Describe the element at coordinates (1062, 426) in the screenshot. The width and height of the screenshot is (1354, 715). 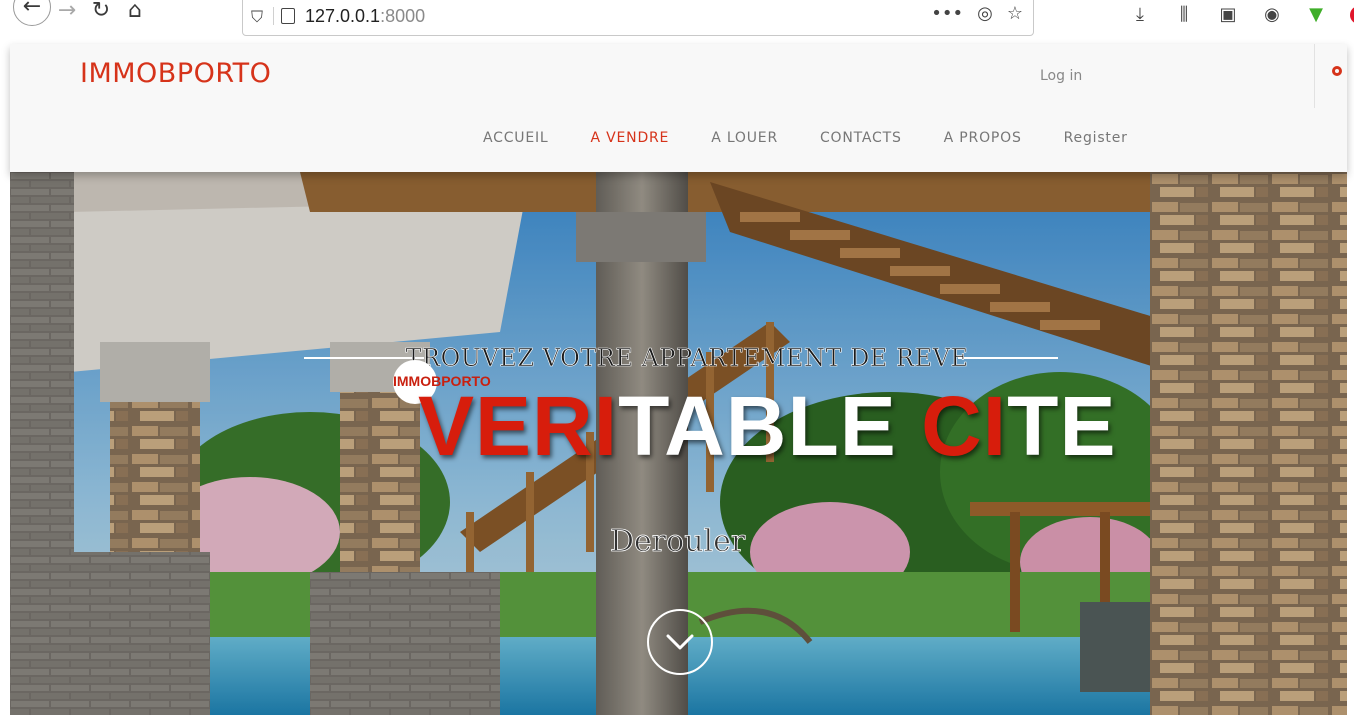
I see `title-part-te: TE` at that location.